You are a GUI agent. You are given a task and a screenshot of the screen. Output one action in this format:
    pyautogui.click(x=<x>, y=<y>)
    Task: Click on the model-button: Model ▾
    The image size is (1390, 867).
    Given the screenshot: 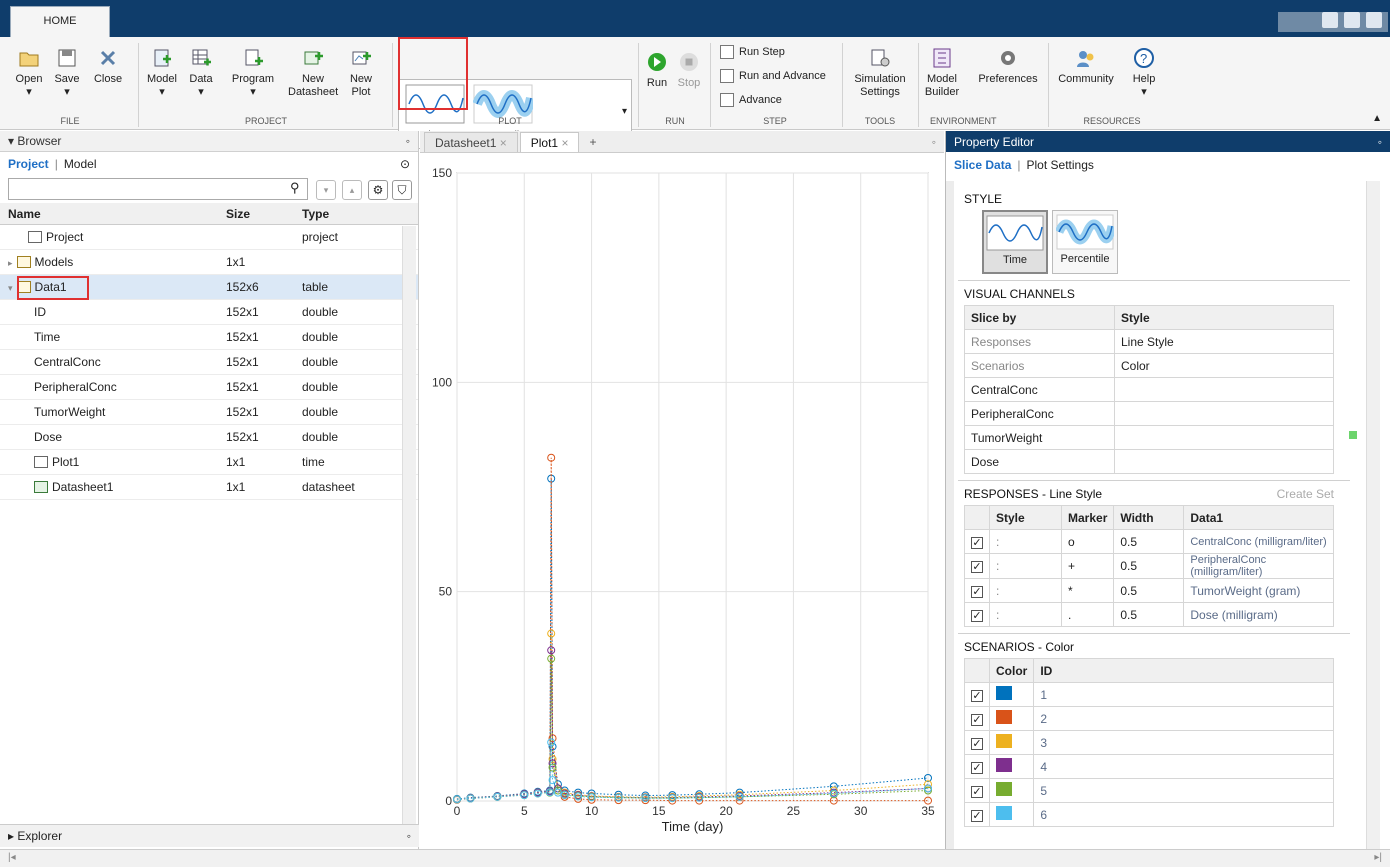 What is the action you would take?
    pyautogui.click(x=162, y=73)
    